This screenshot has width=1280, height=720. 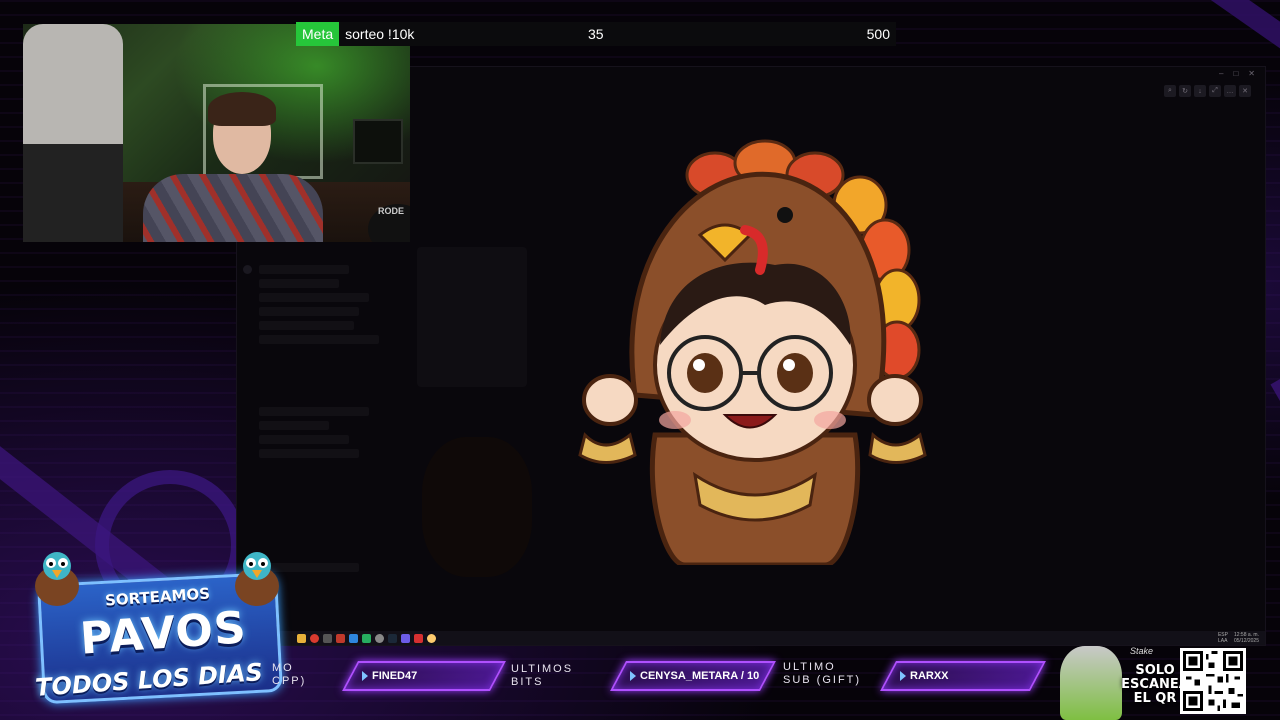 What do you see at coordinates (1142, 651) in the screenshot?
I see `sponsor-brand: Stake` at bounding box center [1142, 651].